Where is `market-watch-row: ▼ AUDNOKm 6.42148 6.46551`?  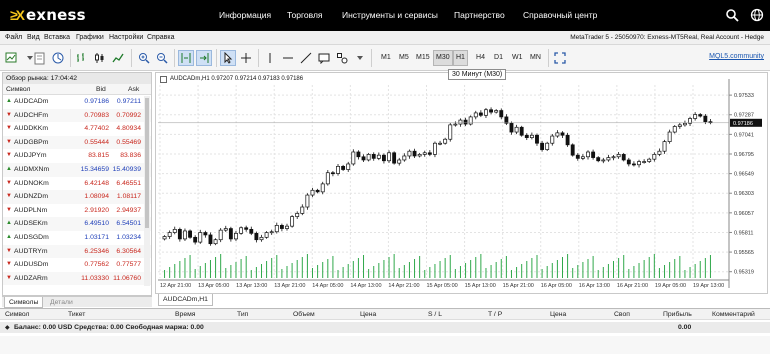
market-watch-row: ▼ AUDNOKm 6.42148 6.46551 is located at coordinates (77, 184).